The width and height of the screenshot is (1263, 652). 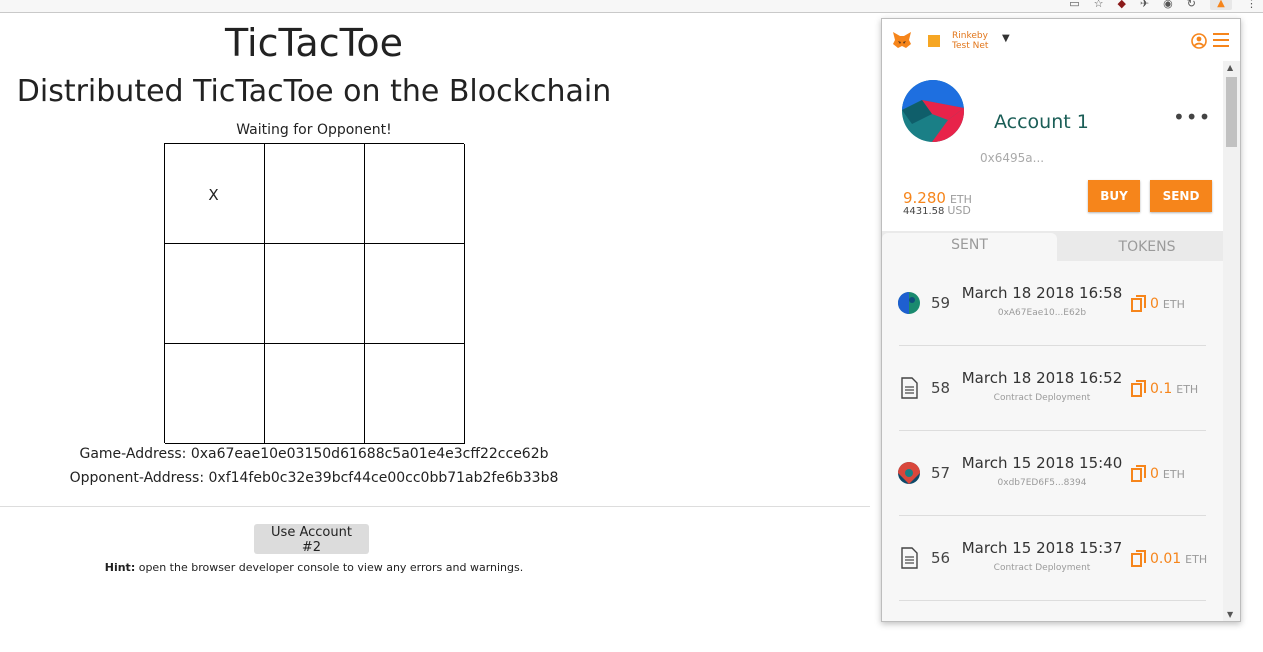 I want to click on network-indicator-icon, so click(x=934, y=41).